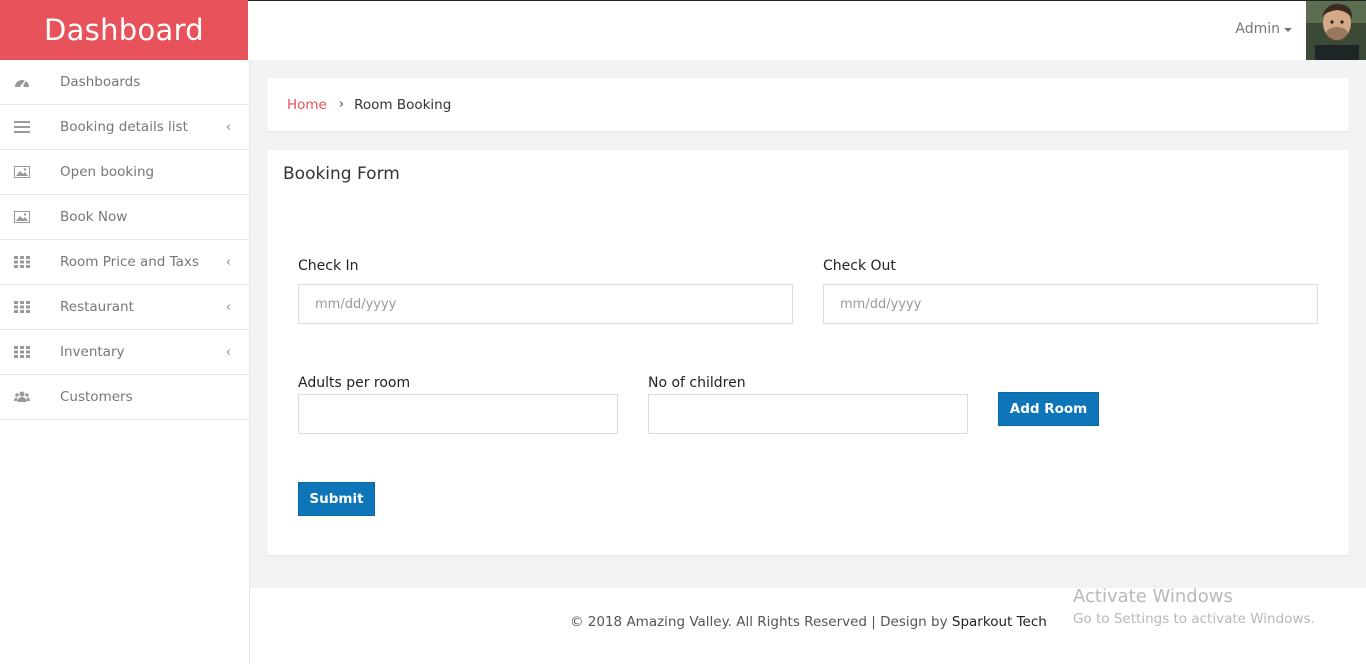  What do you see at coordinates (22, 127) in the screenshot?
I see `list-icon` at bounding box center [22, 127].